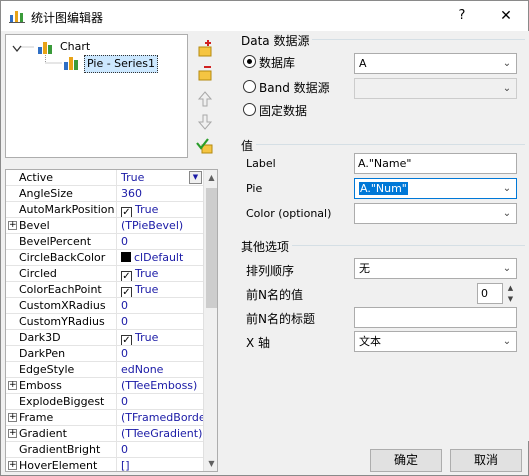 The height and width of the screenshot is (476, 529). Describe the element at coordinates (96, 96) in the screenshot. I see `series-tree: Chart Pie - Series1` at that location.